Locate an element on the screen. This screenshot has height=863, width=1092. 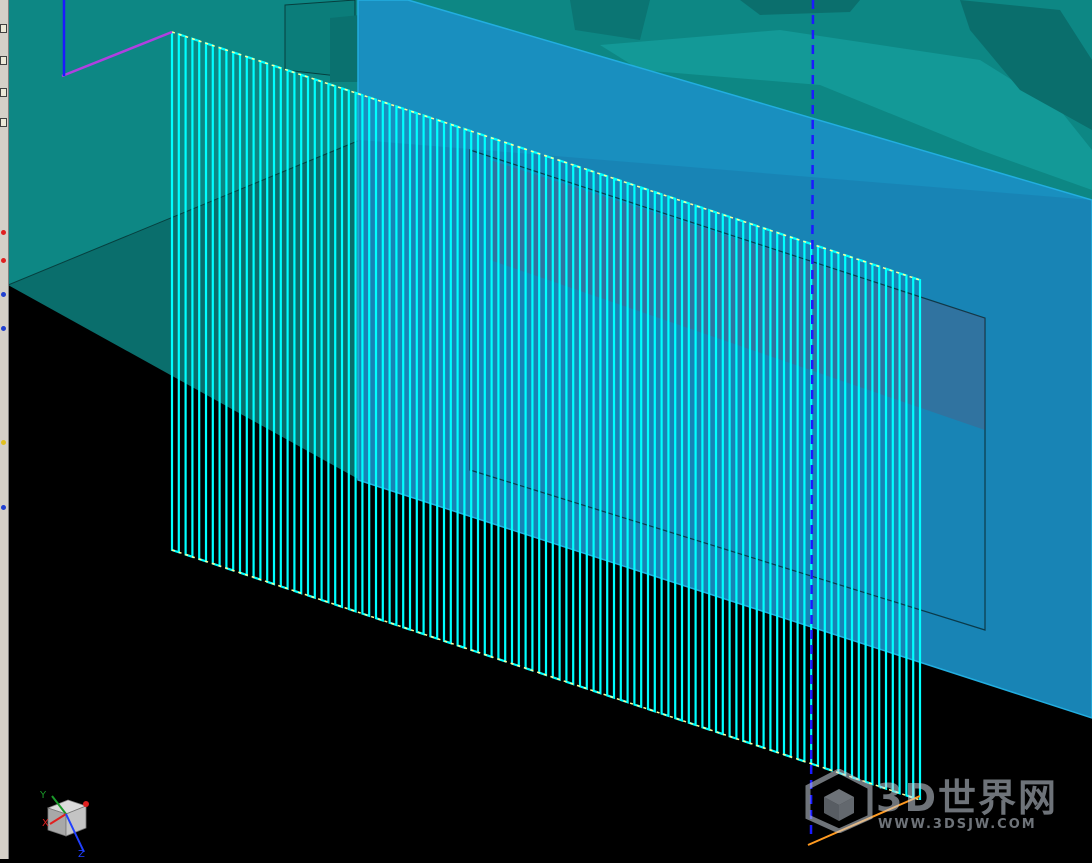
triad-z-label: Z is located at coordinates (81, 853).